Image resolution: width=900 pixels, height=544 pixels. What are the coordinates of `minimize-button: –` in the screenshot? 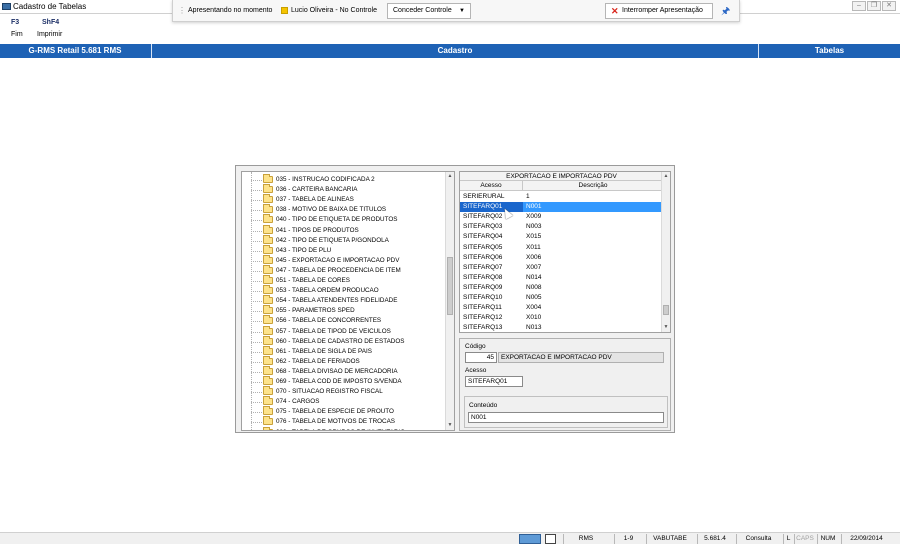 It's located at (859, 6).